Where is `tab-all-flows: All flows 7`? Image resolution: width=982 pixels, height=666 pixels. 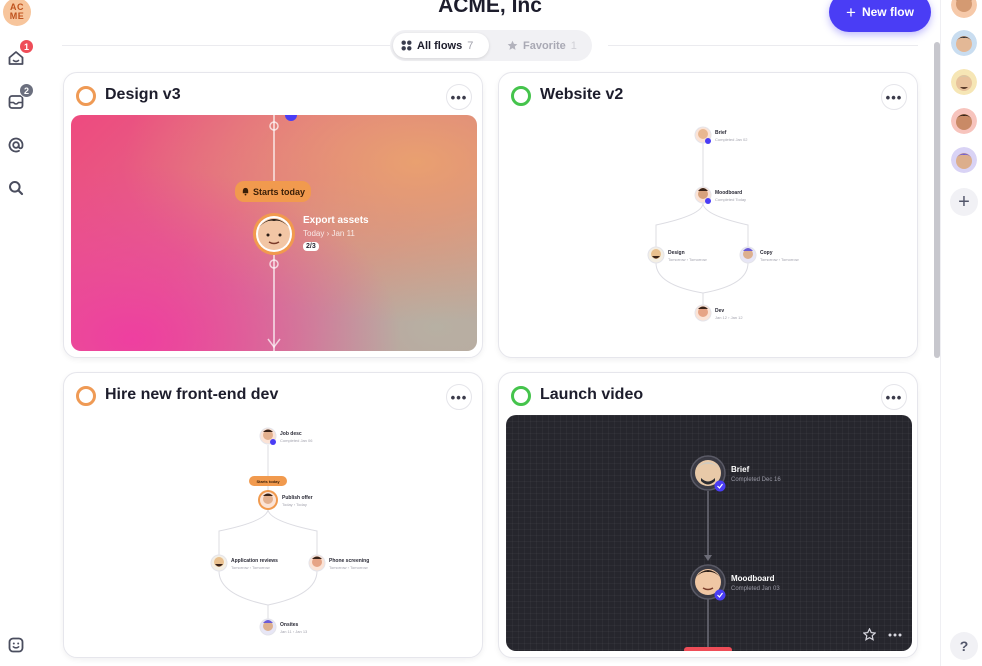
tab-all-flows: All flows 7 is located at coordinates (441, 45).